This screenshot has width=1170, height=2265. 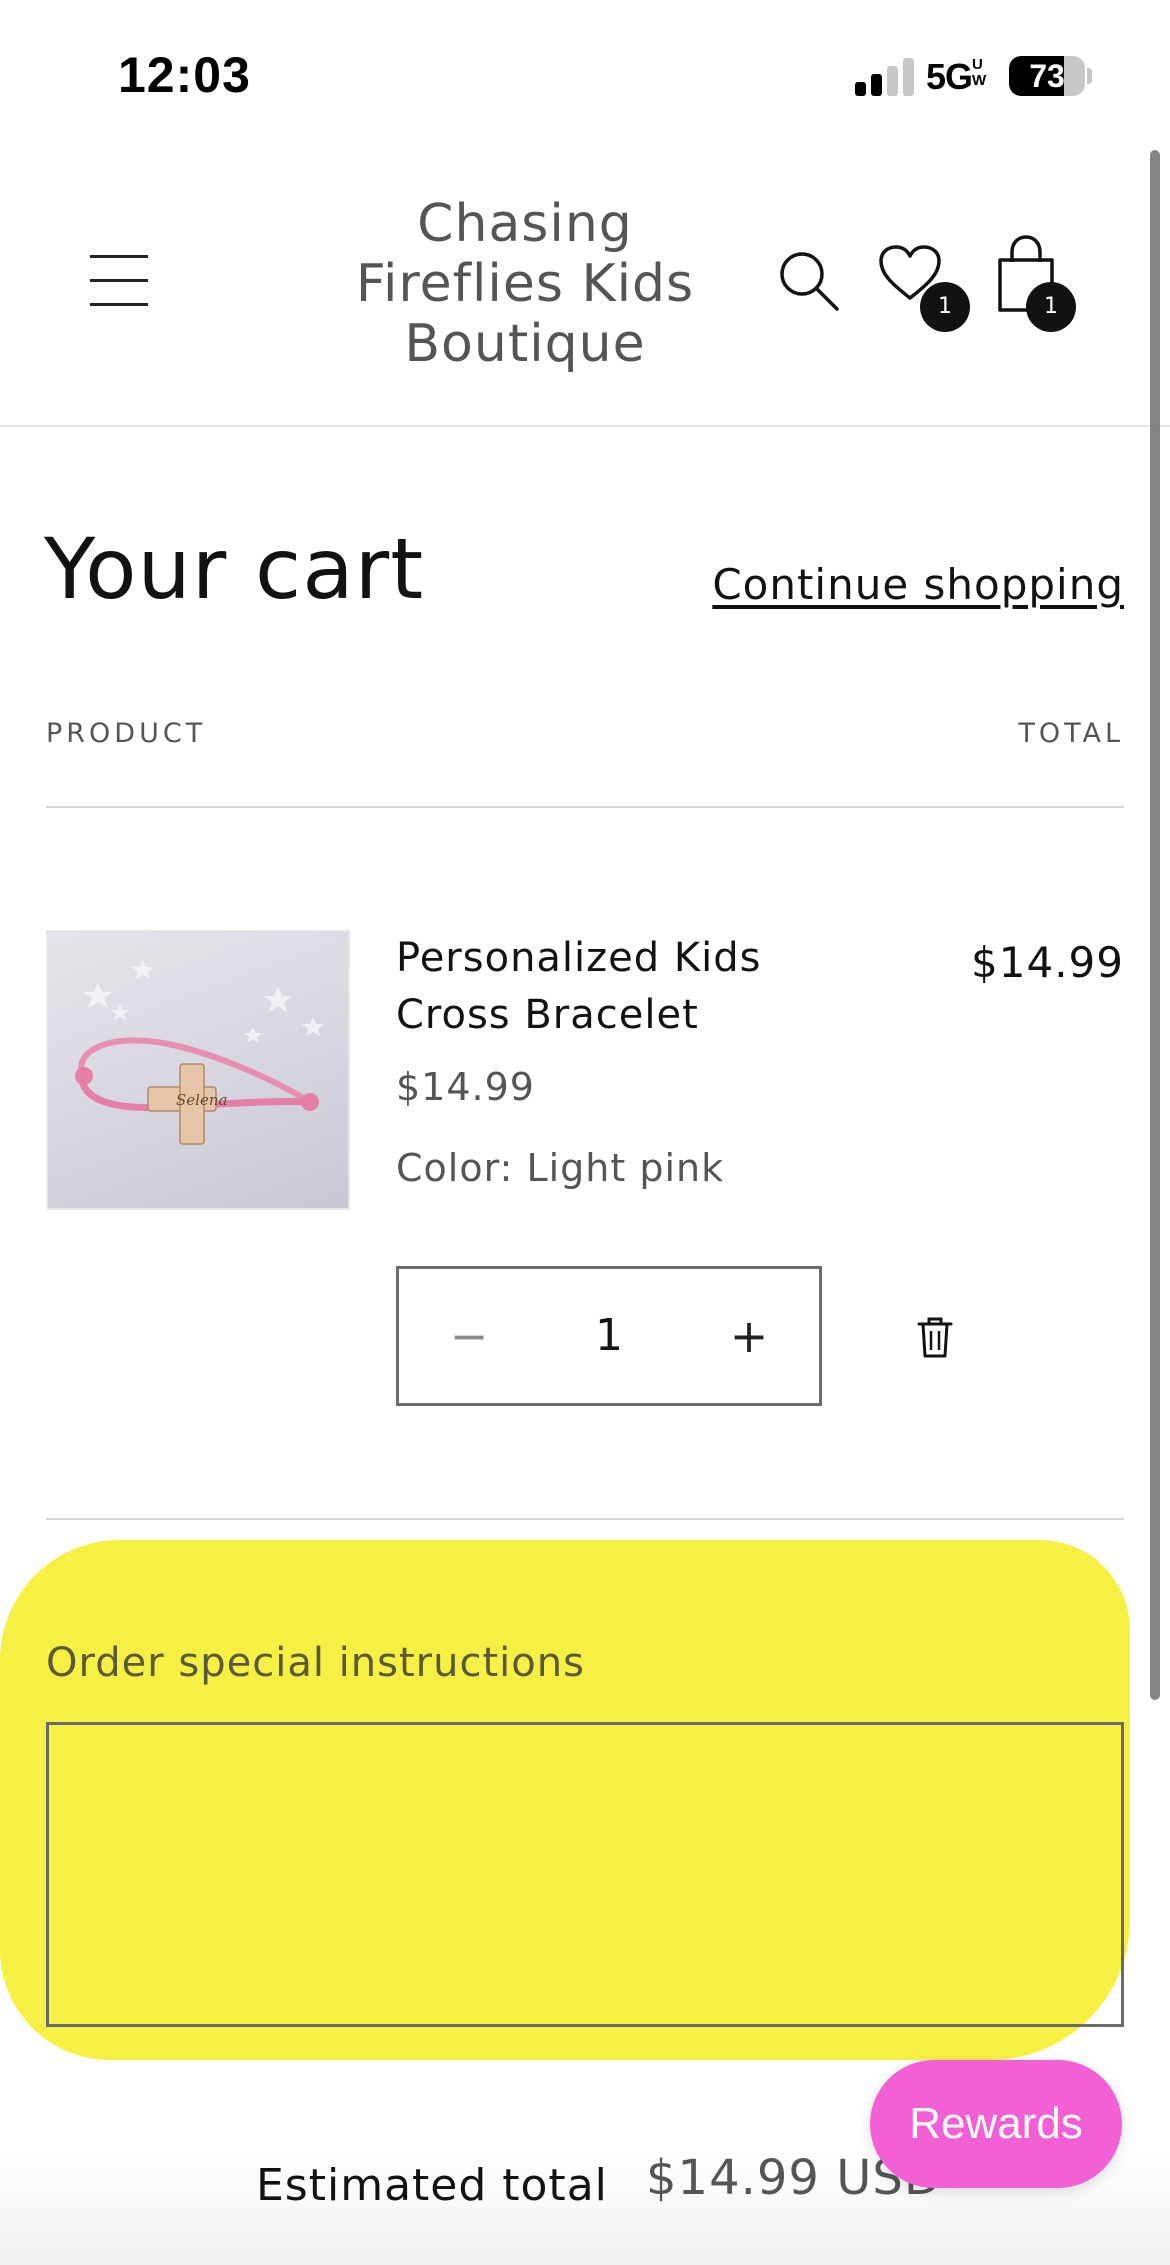 I want to click on quantity-stepper: − 1 +, so click(x=609, y=1336).